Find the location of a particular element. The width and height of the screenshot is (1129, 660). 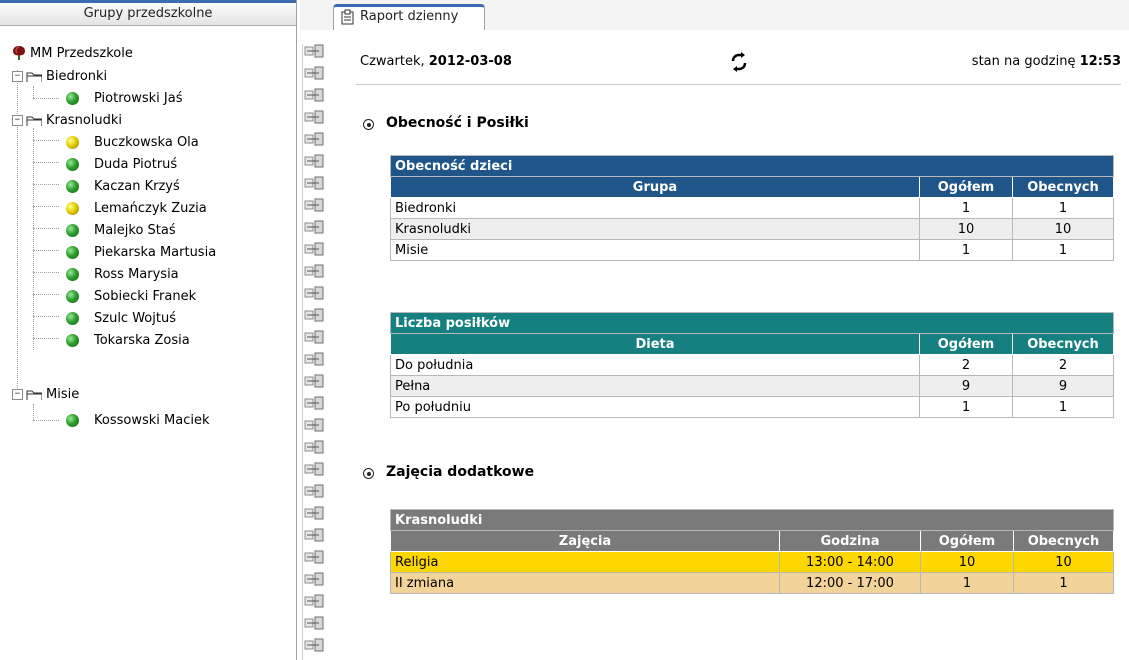

refresh-icon is located at coordinates (739, 62).